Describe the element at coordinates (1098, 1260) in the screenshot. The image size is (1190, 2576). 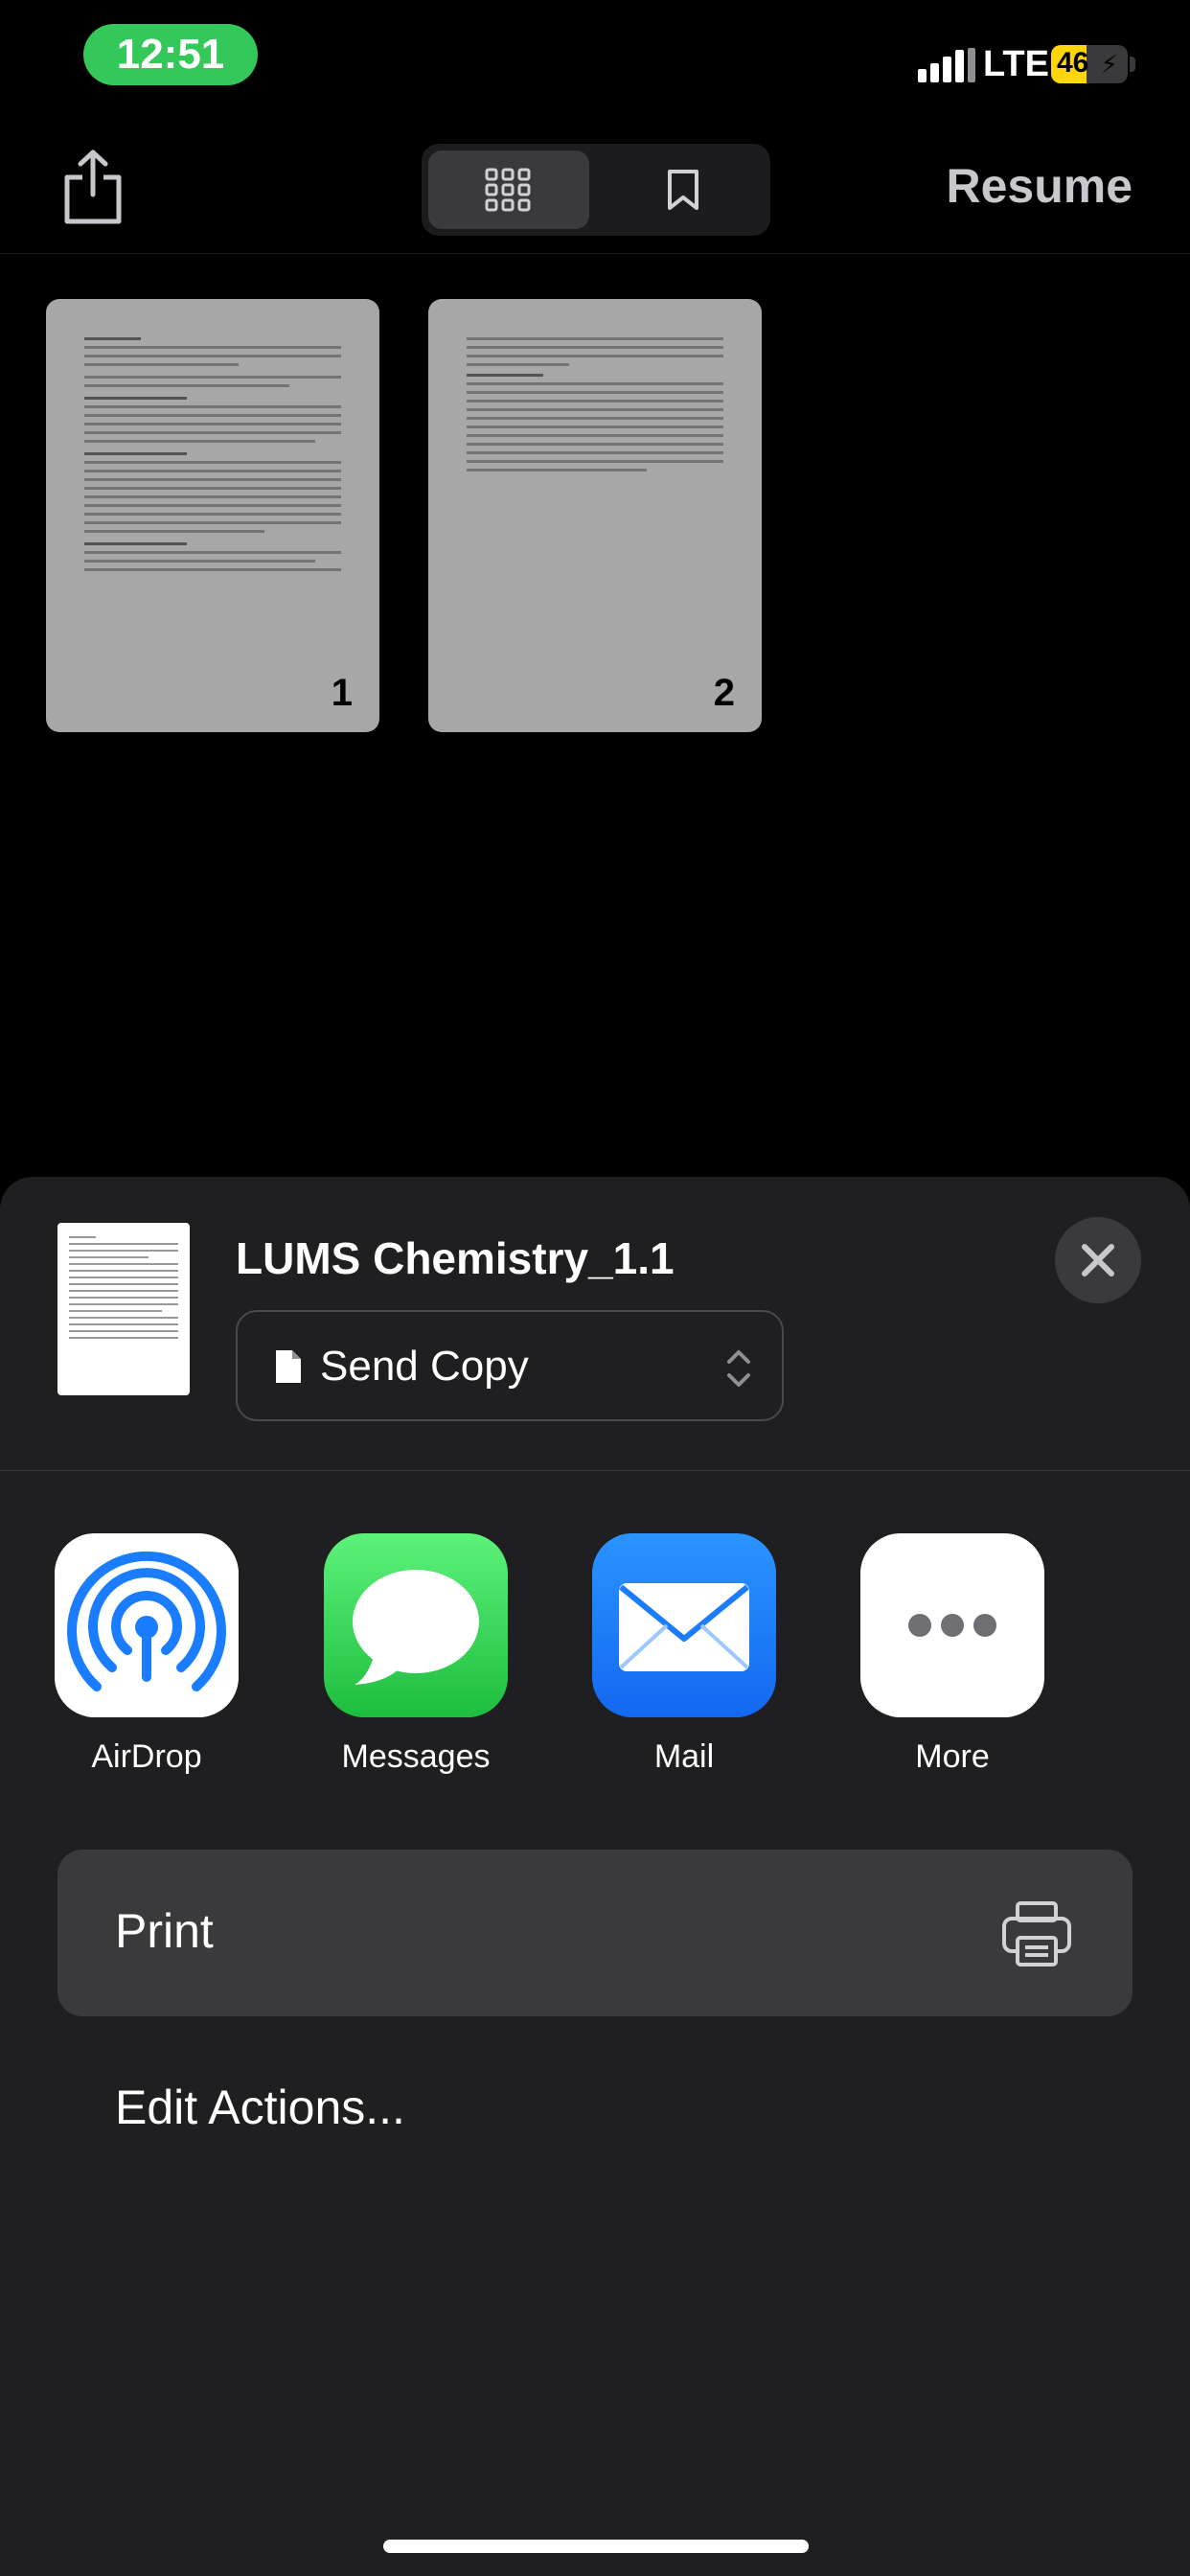
I see `close-icon` at that location.